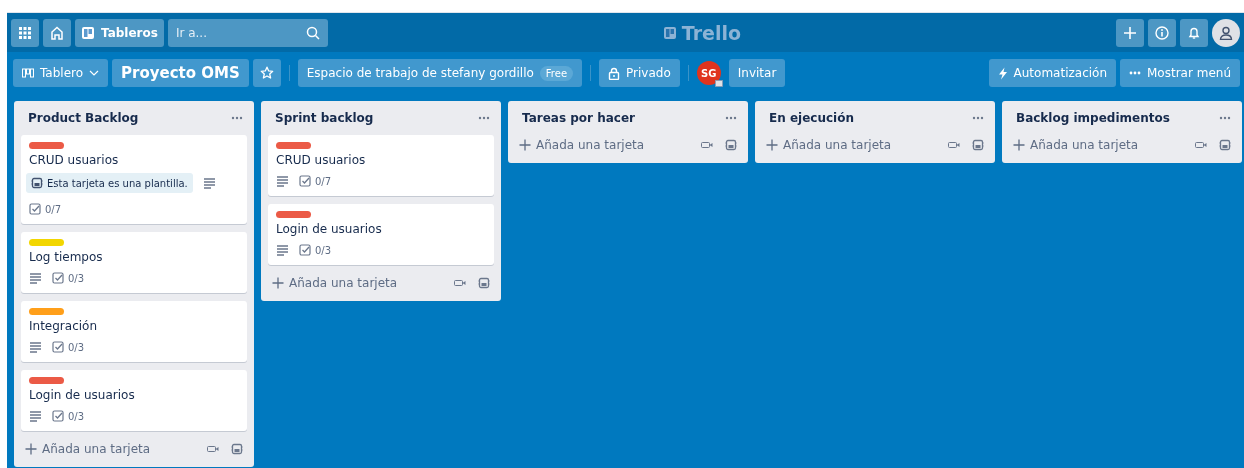 This screenshot has height=468, width=1244. I want to click on notifications-button, so click(1194, 32).